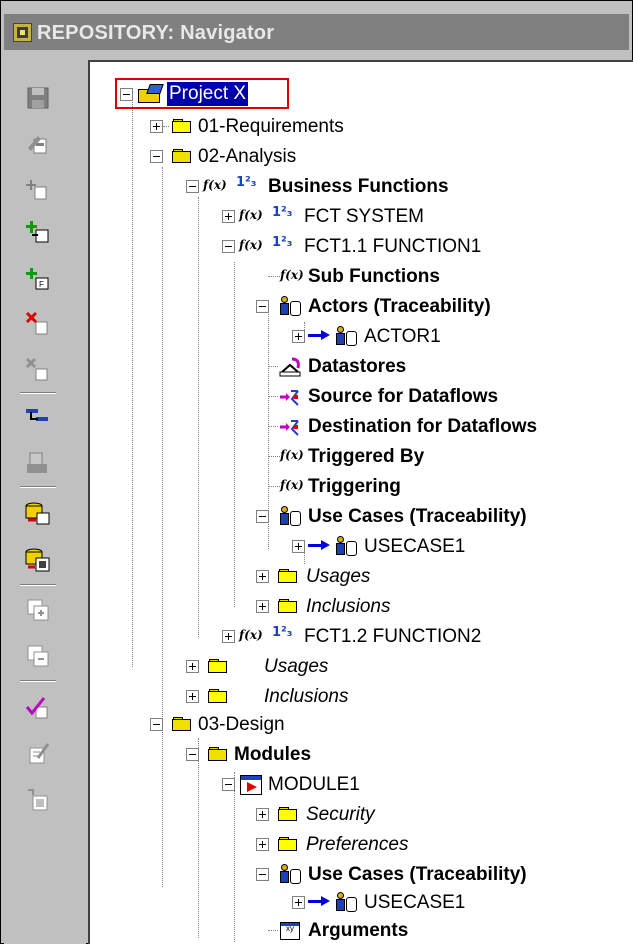 This screenshot has height=946, width=633. I want to click on tree-node-triggered-by: f(x) Triggered By, so click(406, 457).